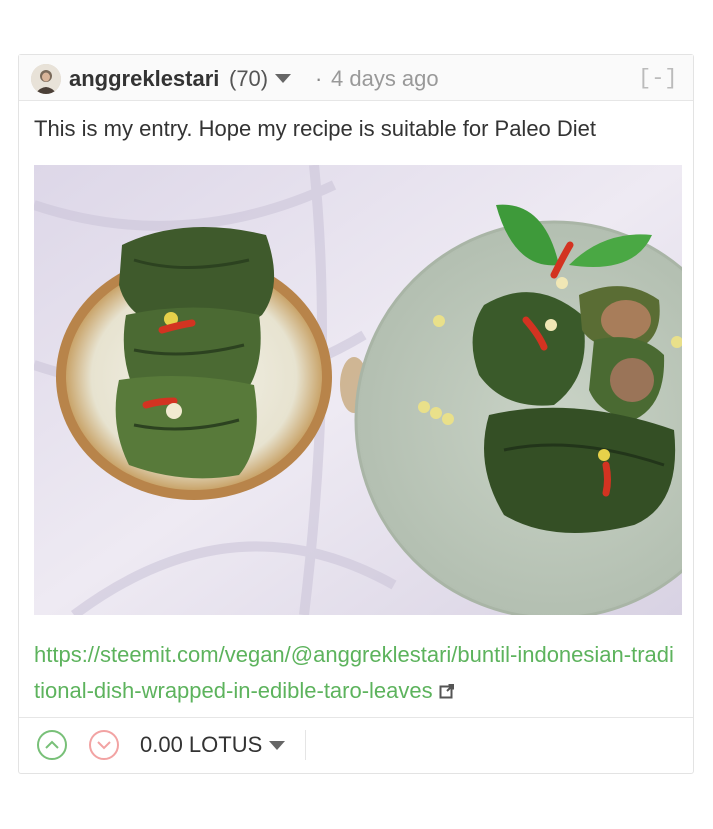  I want to click on downvote-icon, so click(104, 745).